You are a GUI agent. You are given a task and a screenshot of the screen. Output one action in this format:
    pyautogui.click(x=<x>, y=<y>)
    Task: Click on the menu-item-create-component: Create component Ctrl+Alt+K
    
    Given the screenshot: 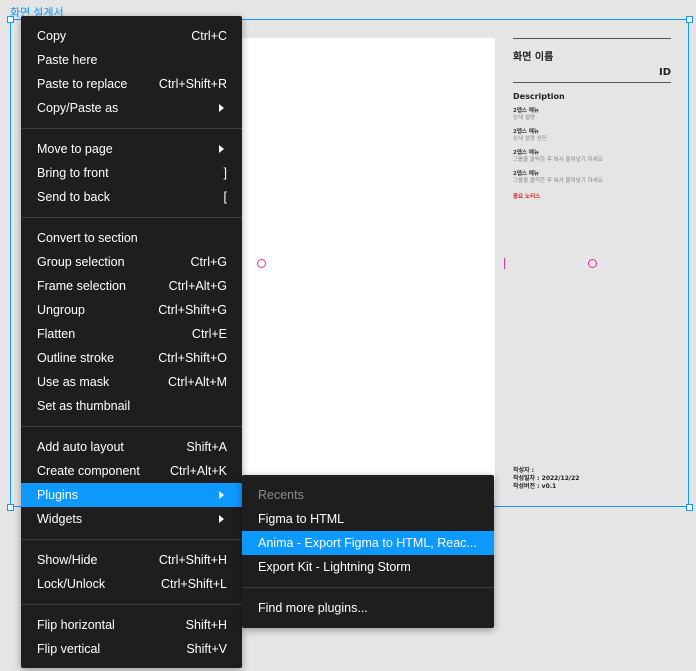 What is the action you would take?
    pyautogui.click(x=131, y=471)
    